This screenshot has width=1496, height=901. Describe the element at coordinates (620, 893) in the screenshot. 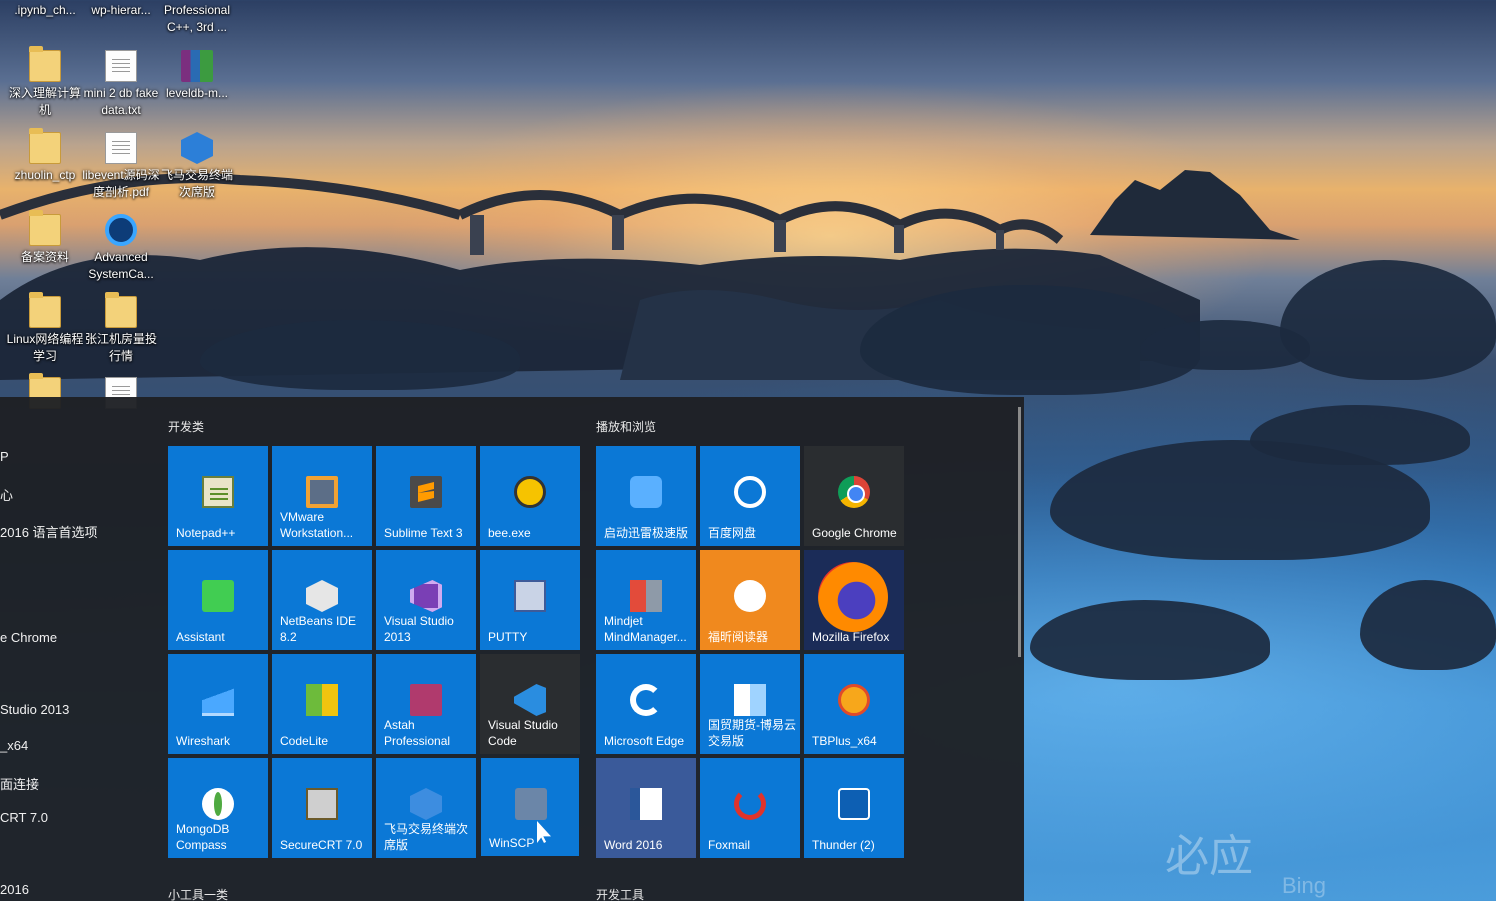

I see `tile-group-title-devtools: 开发工具` at that location.